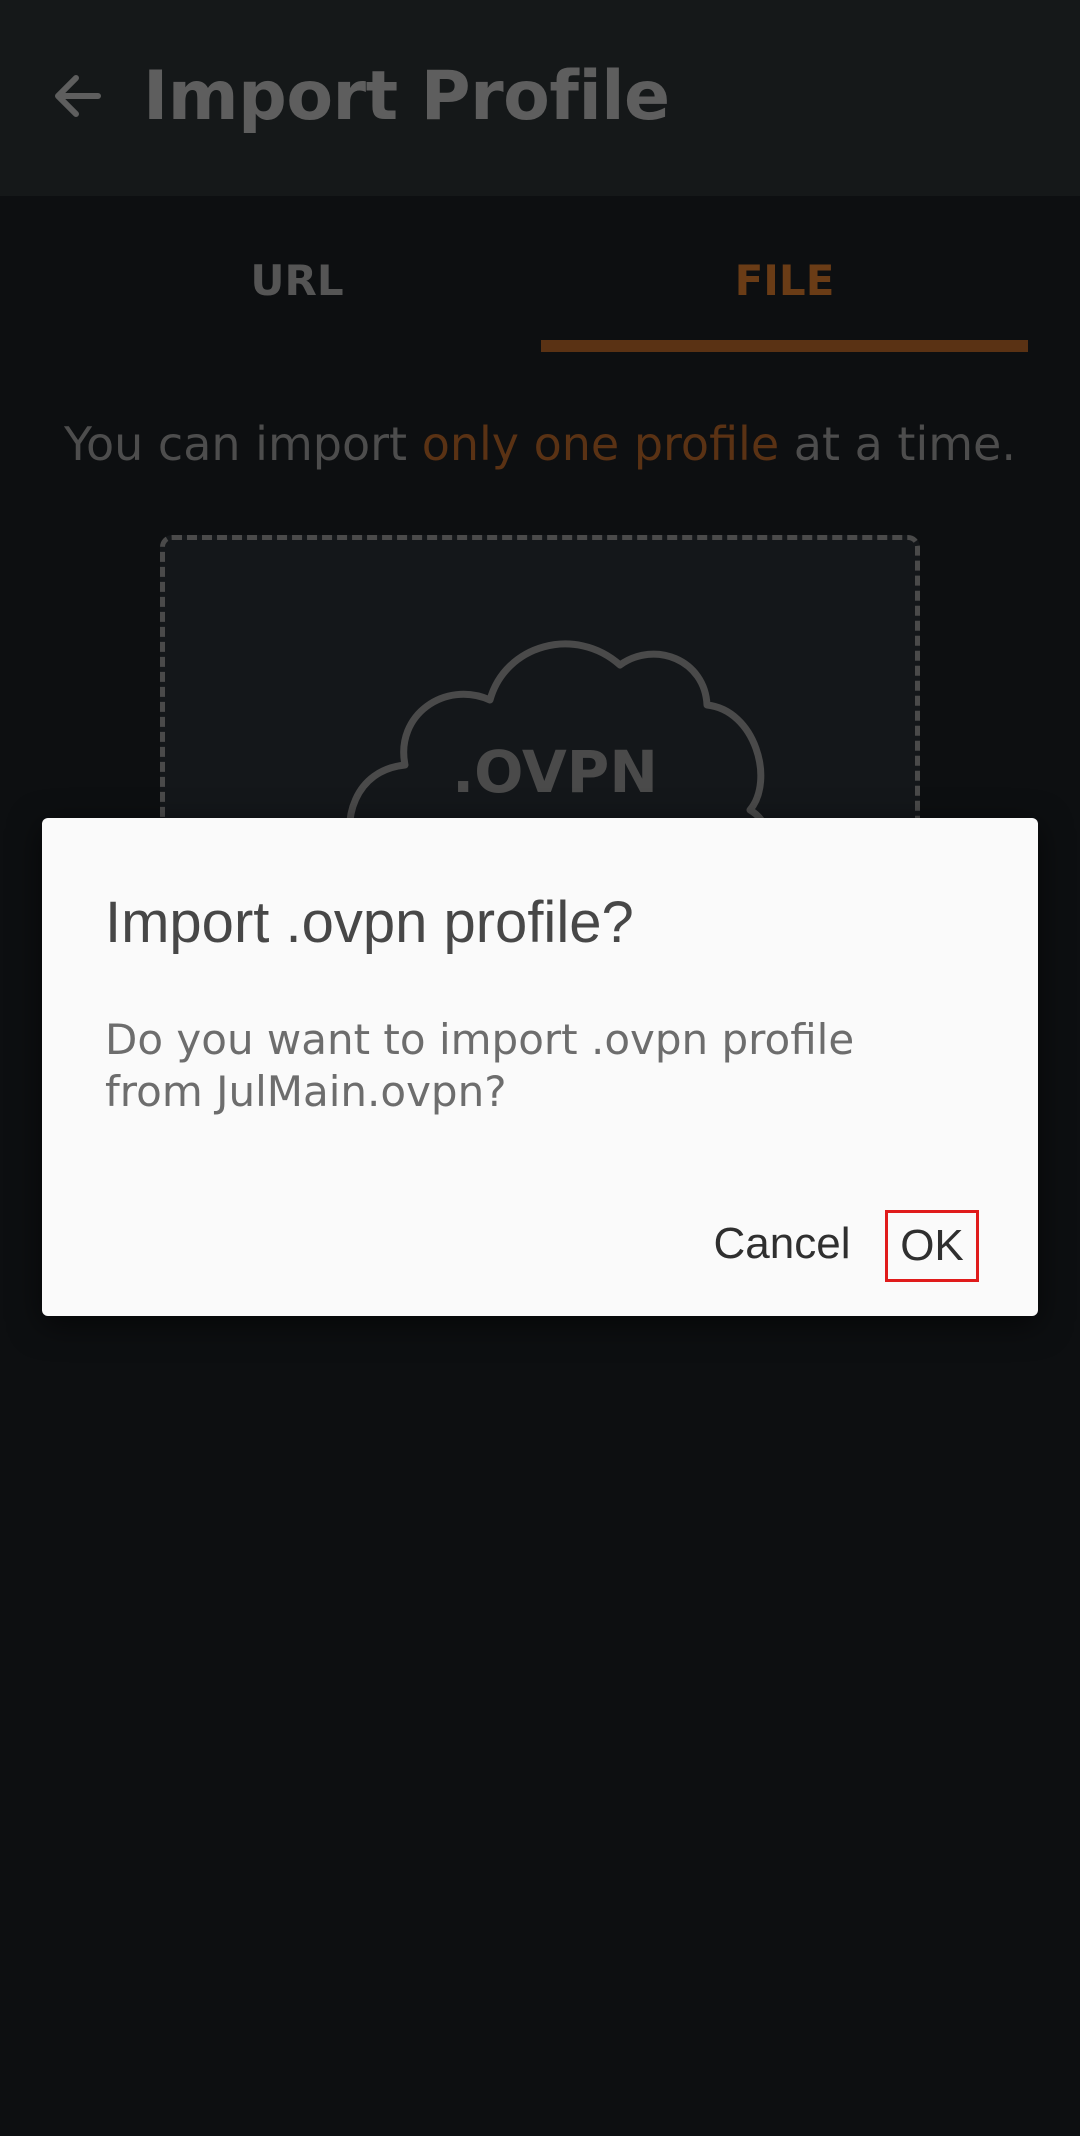 The image size is (1080, 2136). What do you see at coordinates (932, 1246) in the screenshot?
I see `ok-button: OK` at bounding box center [932, 1246].